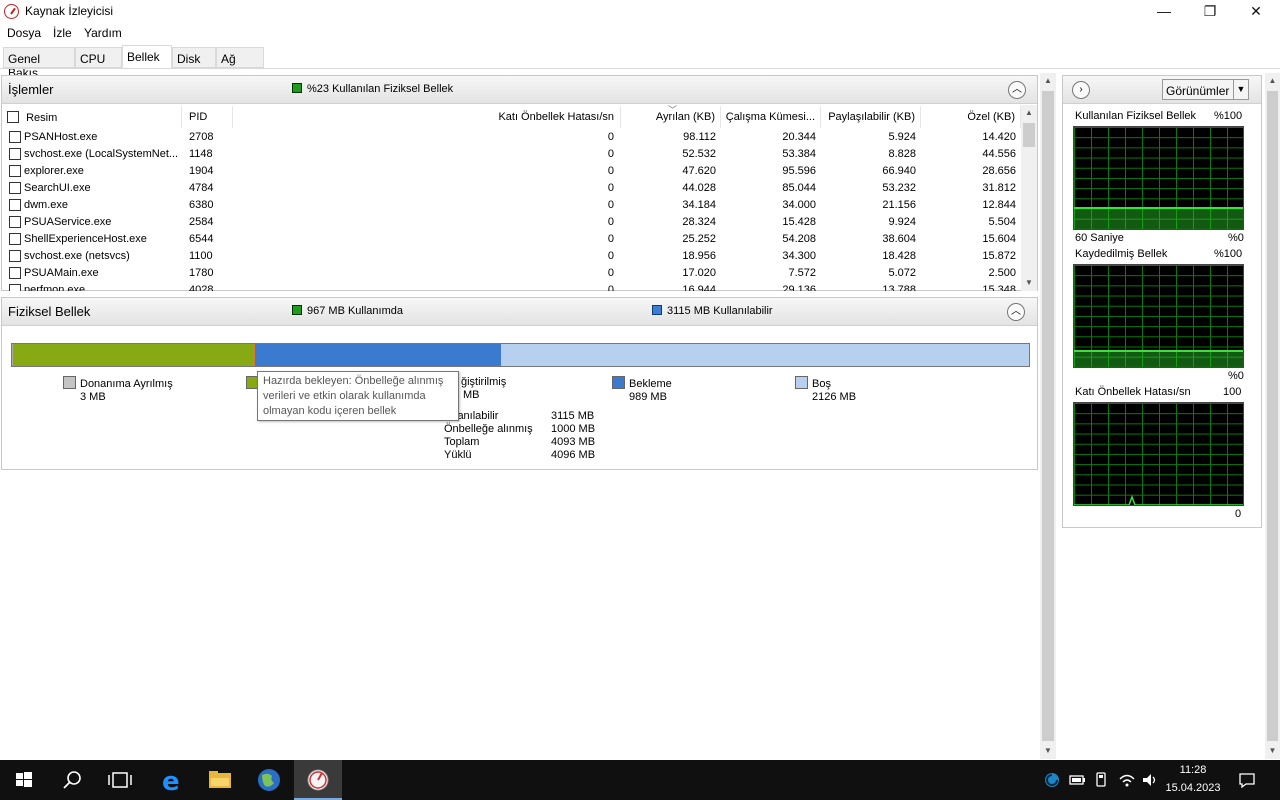 Image resolution: width=1280 pixels, height=800 pixels. Describe the element at coordinates (98, 57) in the screenshot. I see `tab-cpu: CPU` at that location.